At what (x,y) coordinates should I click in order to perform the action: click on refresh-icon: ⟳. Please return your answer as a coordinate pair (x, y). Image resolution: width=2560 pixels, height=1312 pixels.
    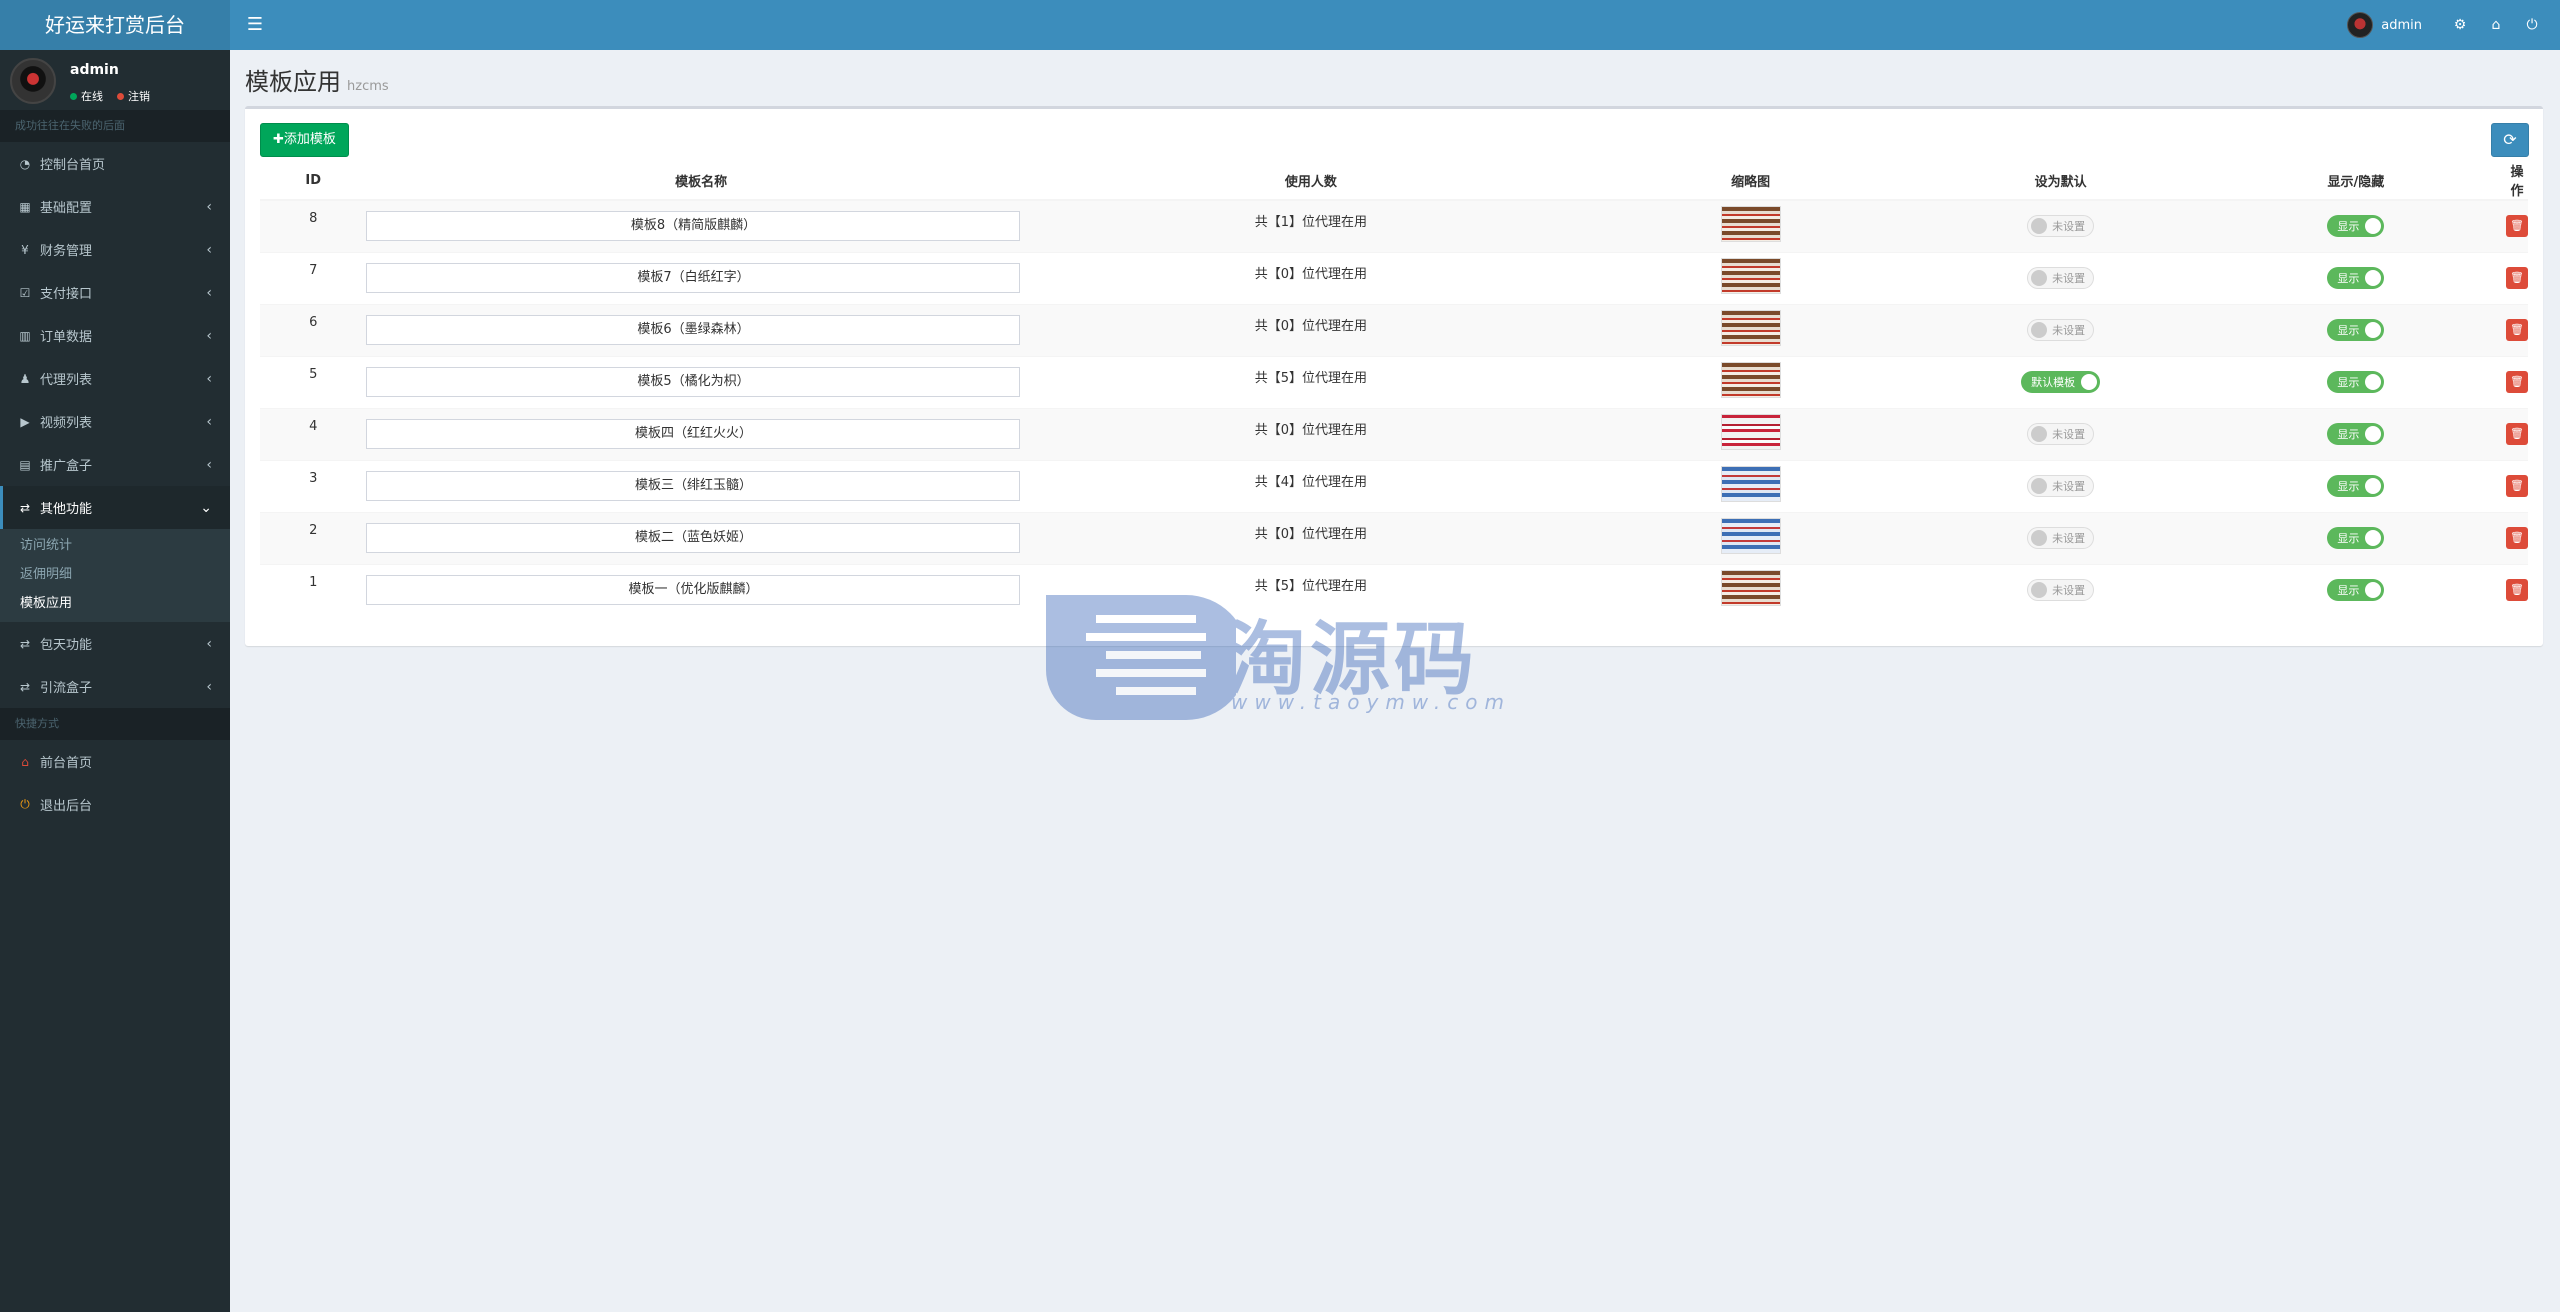
    Looking at the image, I should click on (2510, 140).